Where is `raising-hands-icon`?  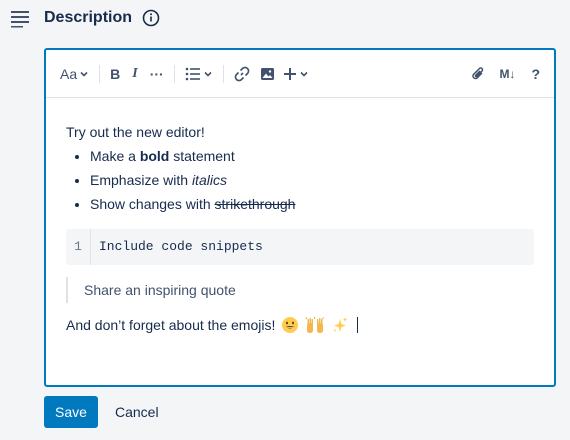 raising-hands-icon is located at coordinates (315, 325).